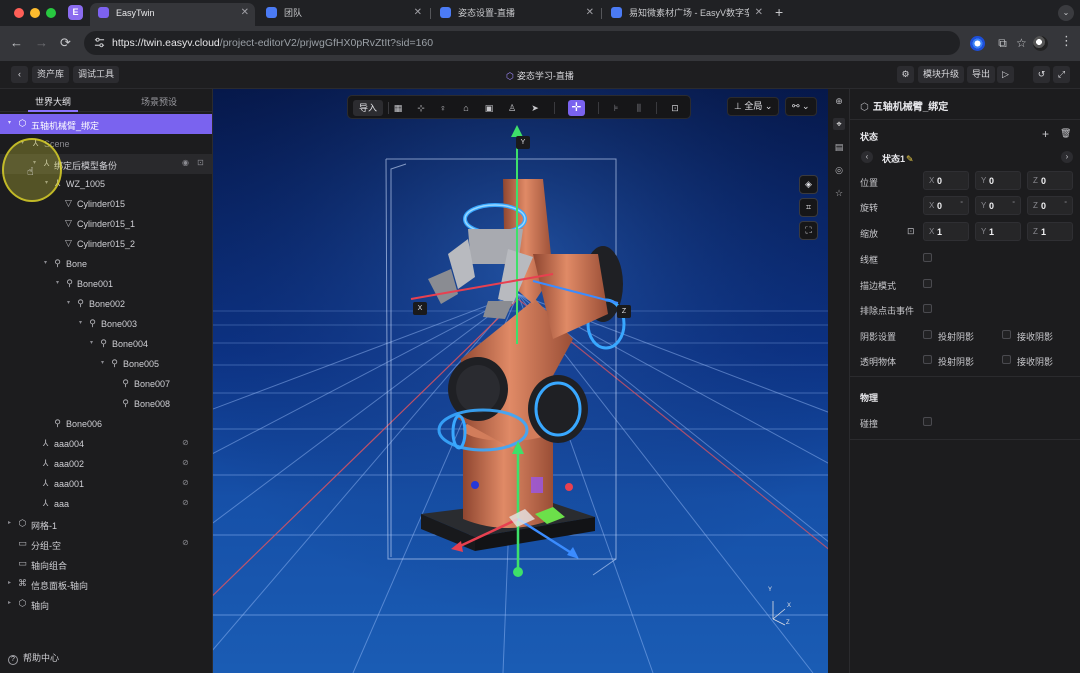 The width and height of the screenshot is (1080, 673). Describe the element at coordinates (998, 180) in the screenshot. I see `position-y-field: Y0` at that location.